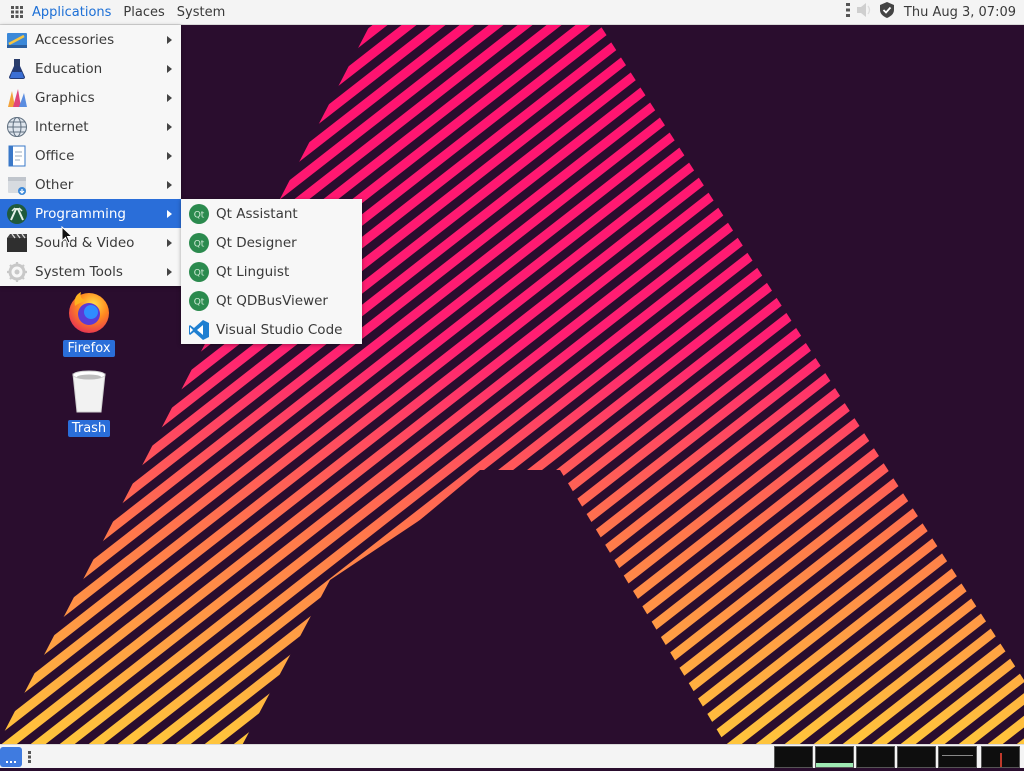 This screenshot has width=1024, height=771. What do you see at coordinates (17, 12) in the screenshot?
I see `apps-grid-icon` at bounding box center [17, 12].